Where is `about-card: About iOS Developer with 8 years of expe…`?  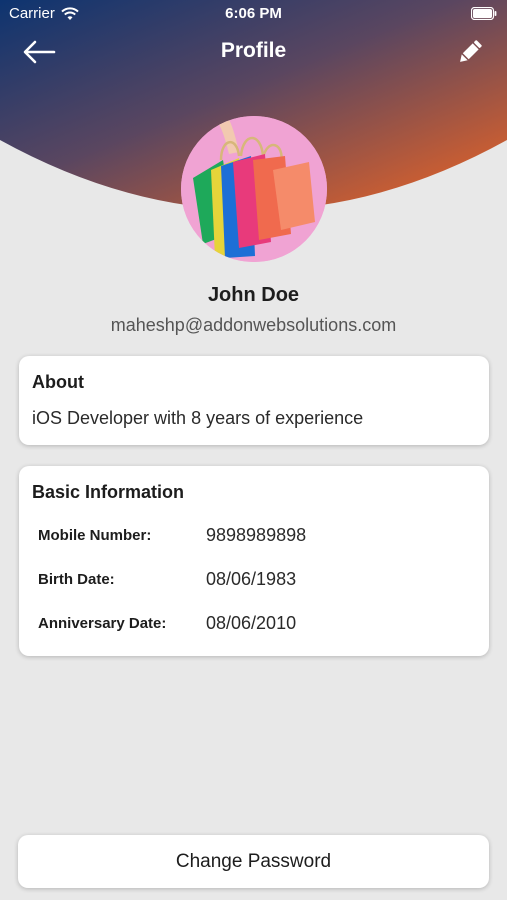 about-card: About iOS Developer with 8 years of expe… is located at coordinates (254, 400).